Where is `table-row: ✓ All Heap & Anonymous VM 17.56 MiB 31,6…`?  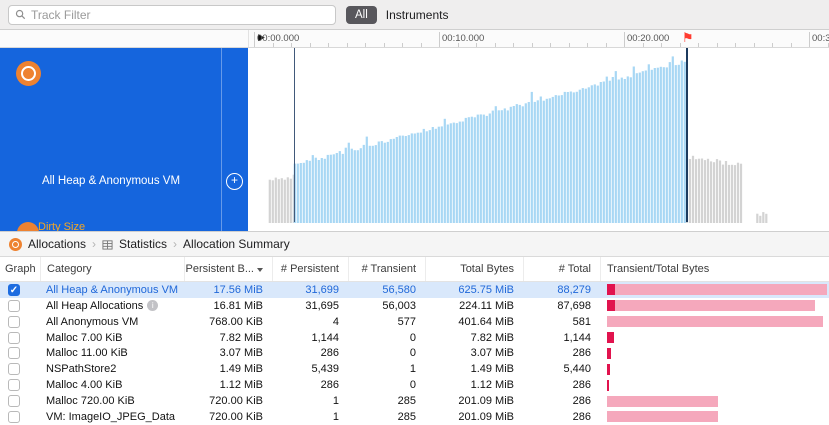 table-row: ✓ All Heap & Anonymous VM 17.56 MiB 31,6… is located at coordinates (414, 290).